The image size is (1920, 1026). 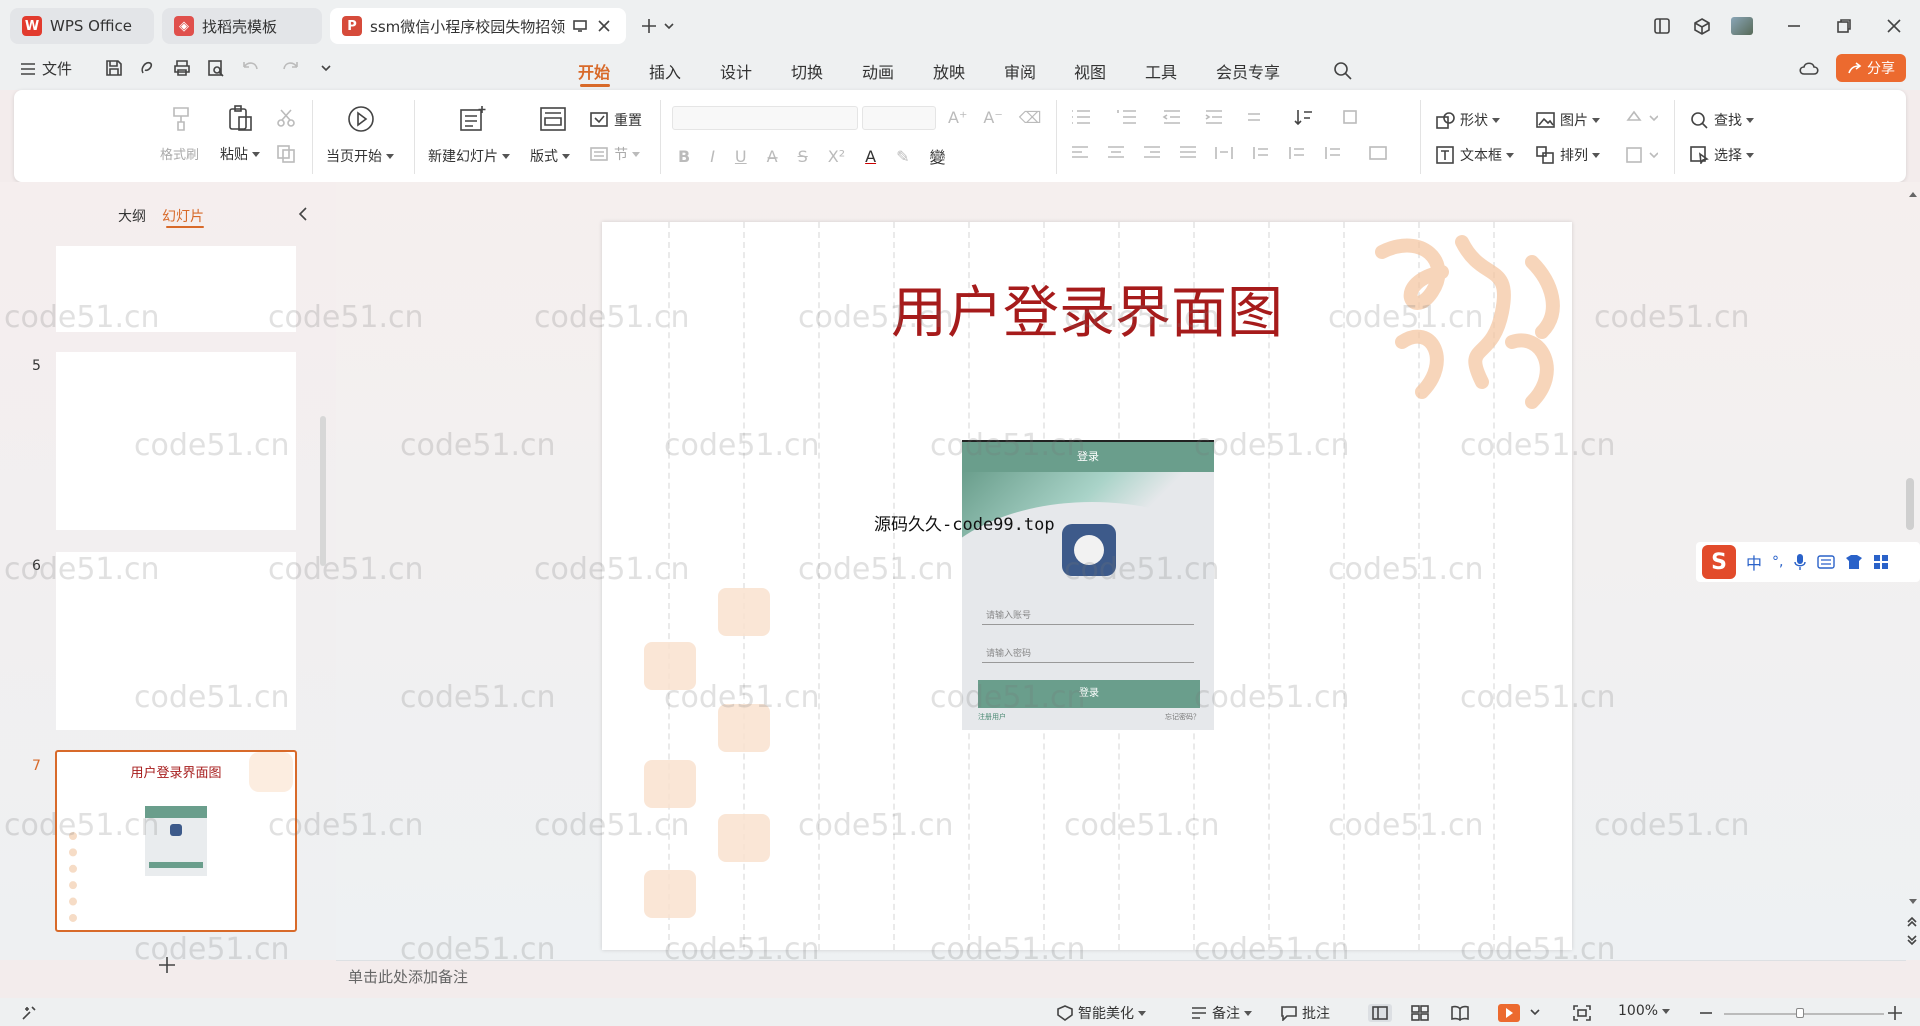 I want to click on undo-icon, so click(x=253, y=68).